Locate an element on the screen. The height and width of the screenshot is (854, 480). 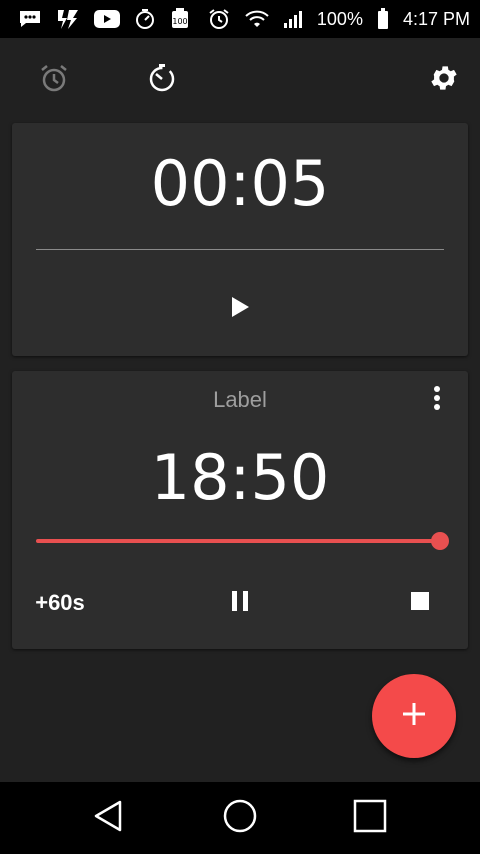
stop-icon is located at coordinates (420, 603).